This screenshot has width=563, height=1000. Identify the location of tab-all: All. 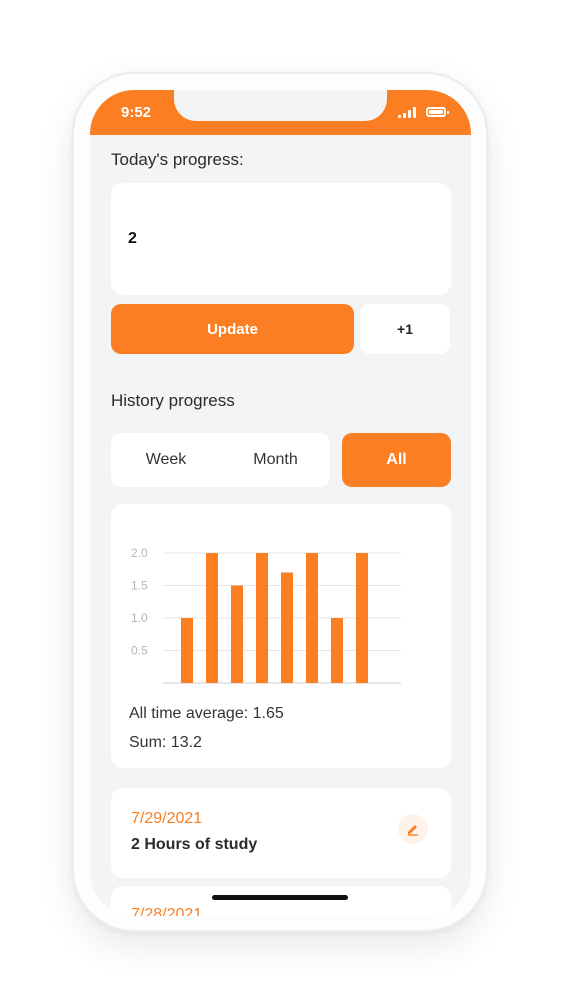
(396, 460).